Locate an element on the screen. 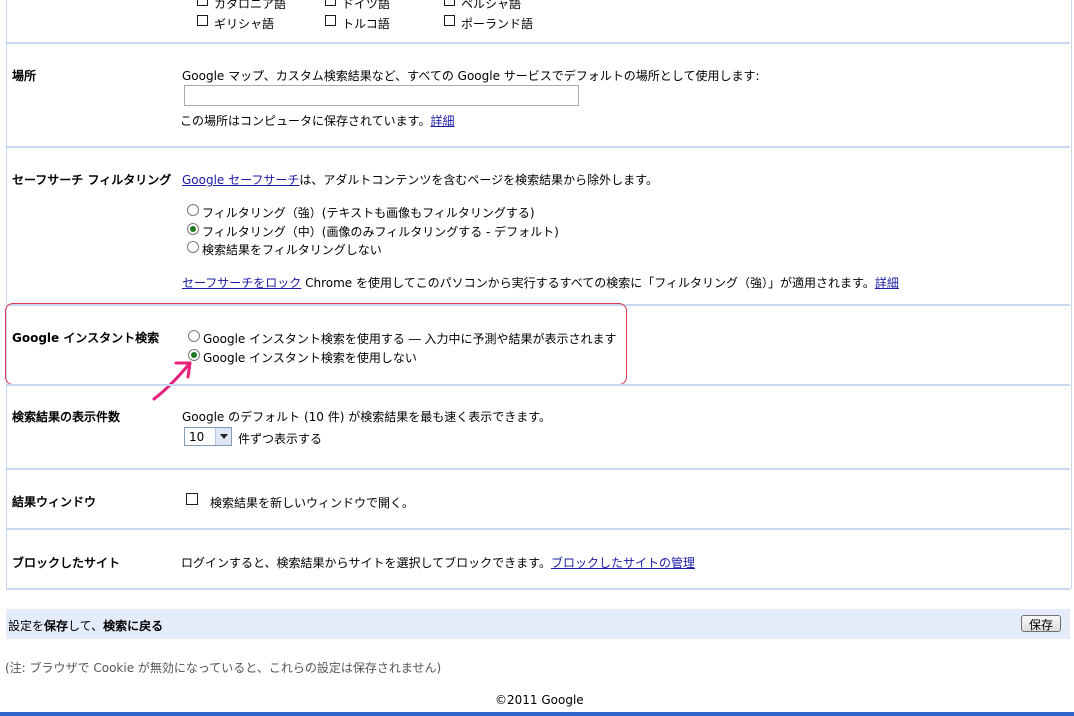  save-bar-save: 保存 is located at coordinates (56, 626).